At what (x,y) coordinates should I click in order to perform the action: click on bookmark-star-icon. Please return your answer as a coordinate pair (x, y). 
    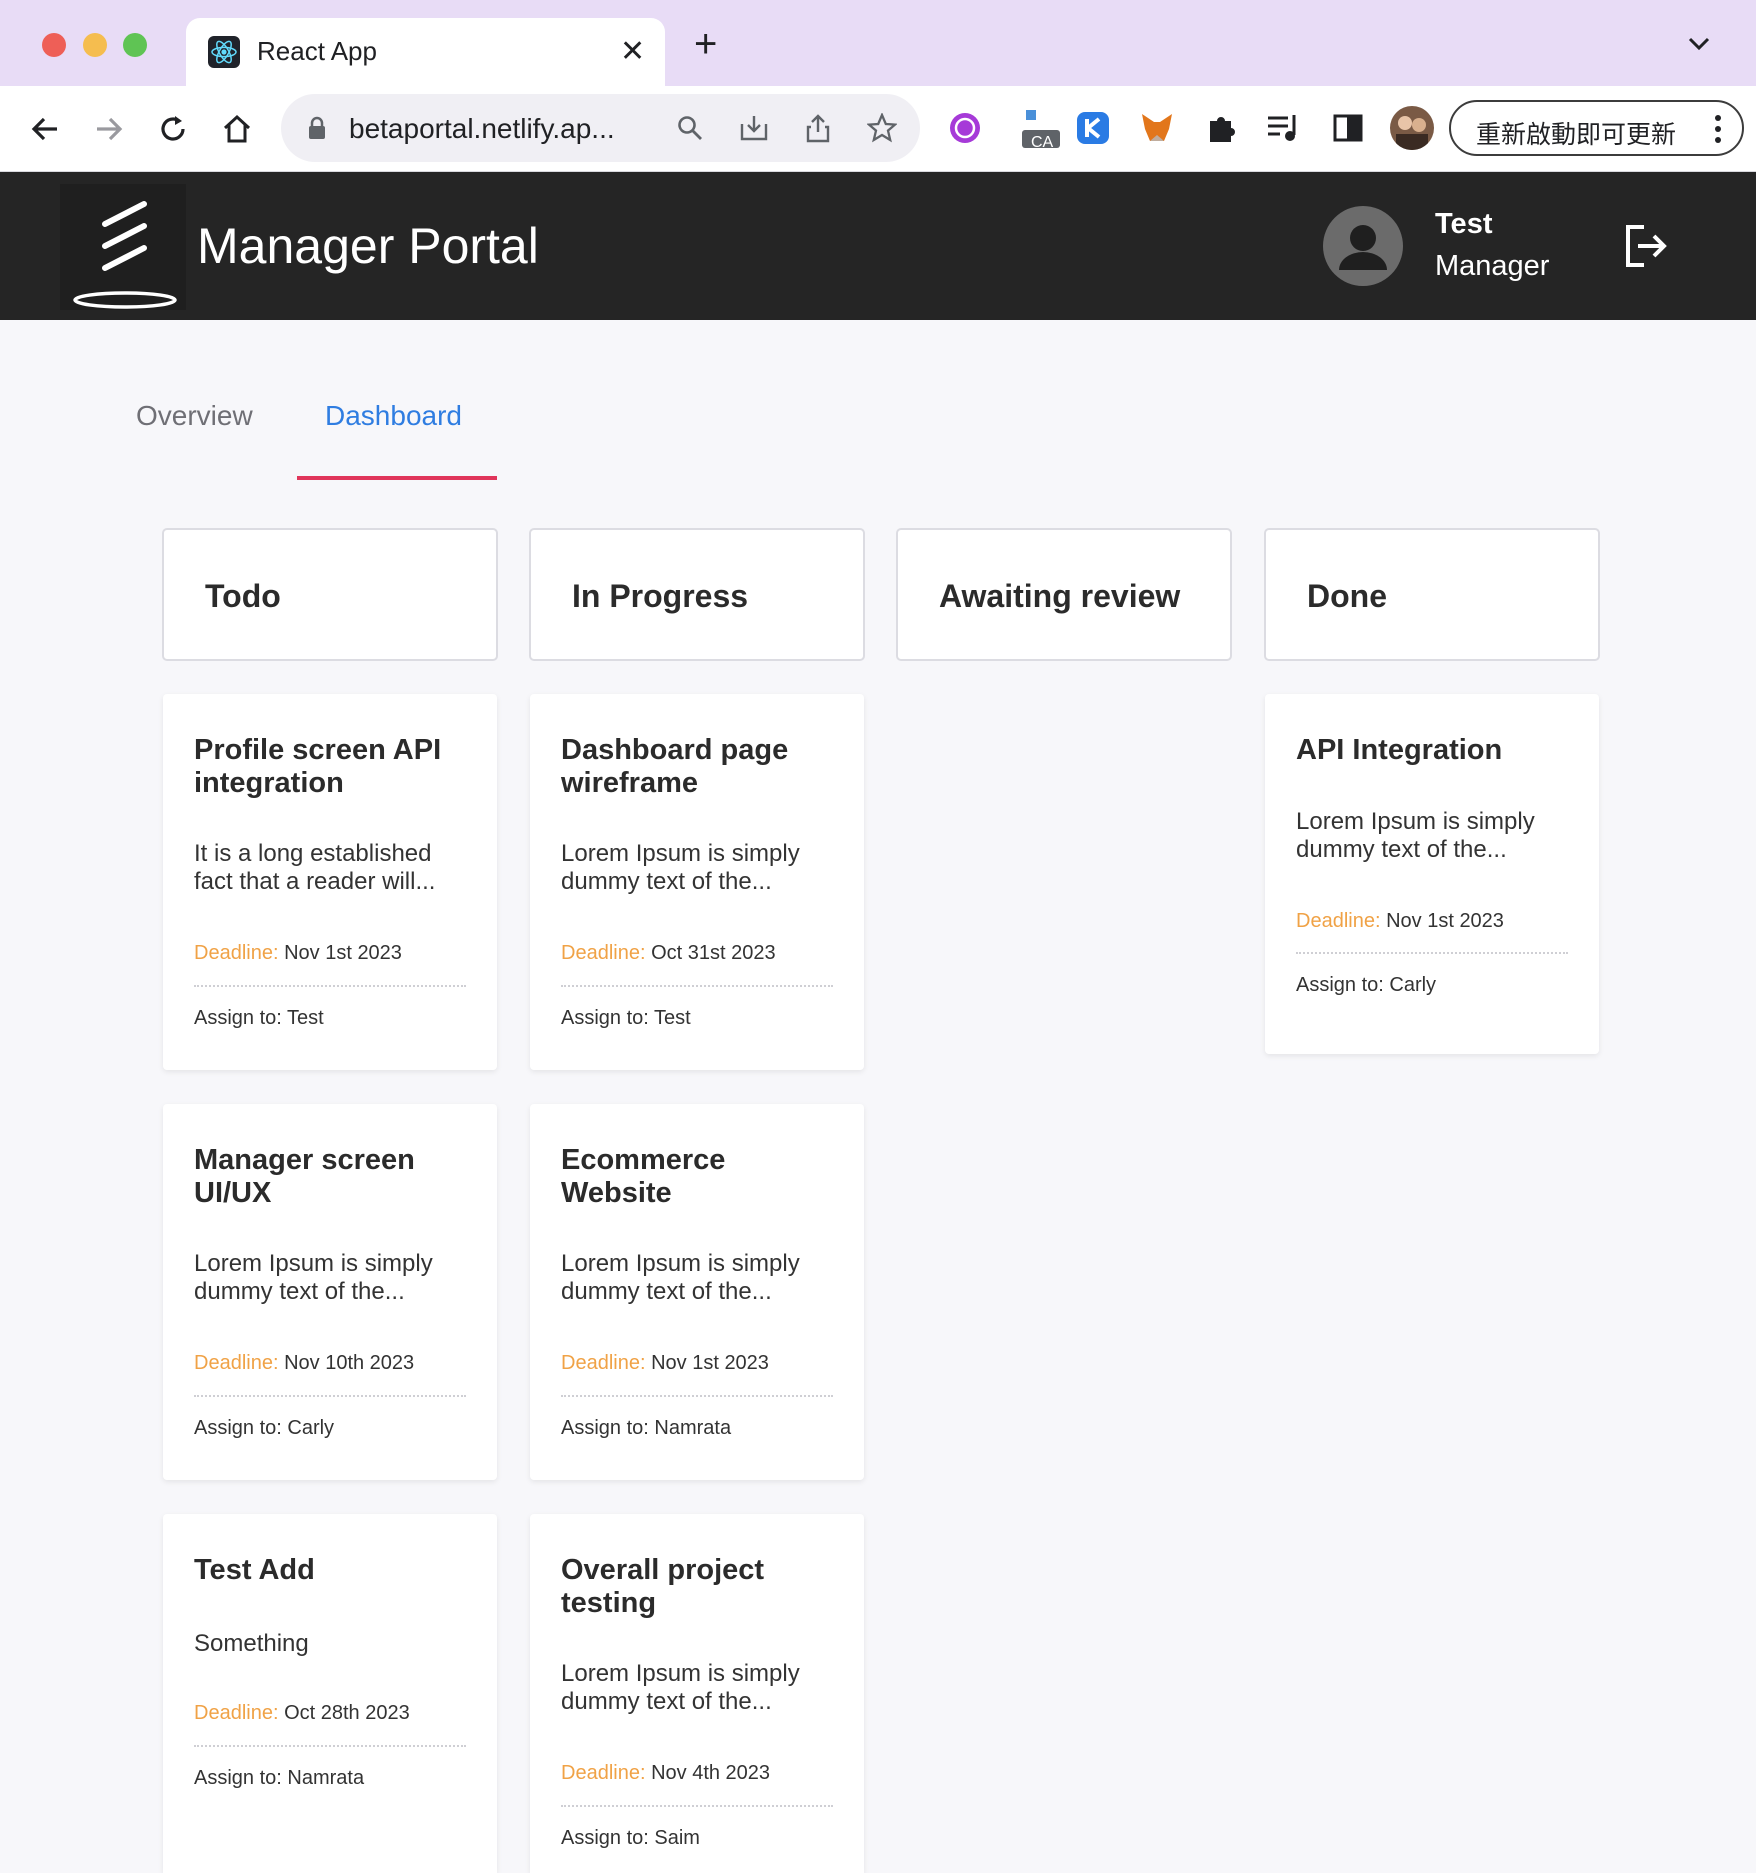
    Looking at the image, I should click on (882, 128).